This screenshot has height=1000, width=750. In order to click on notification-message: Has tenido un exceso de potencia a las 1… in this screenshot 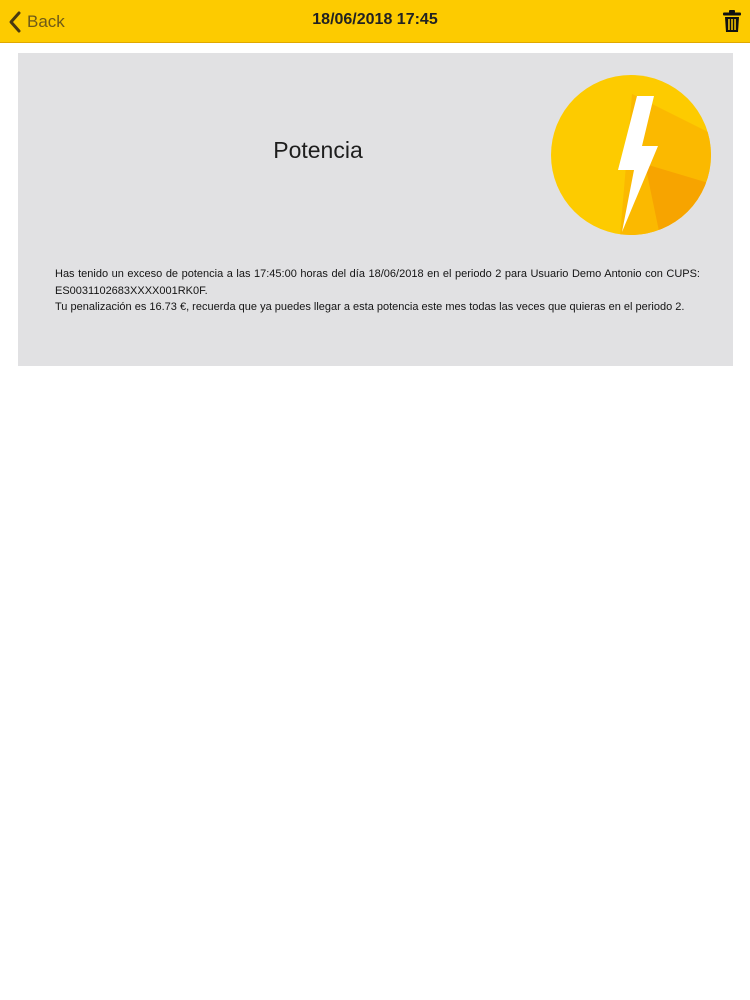, I will do `click(377, 291)`.